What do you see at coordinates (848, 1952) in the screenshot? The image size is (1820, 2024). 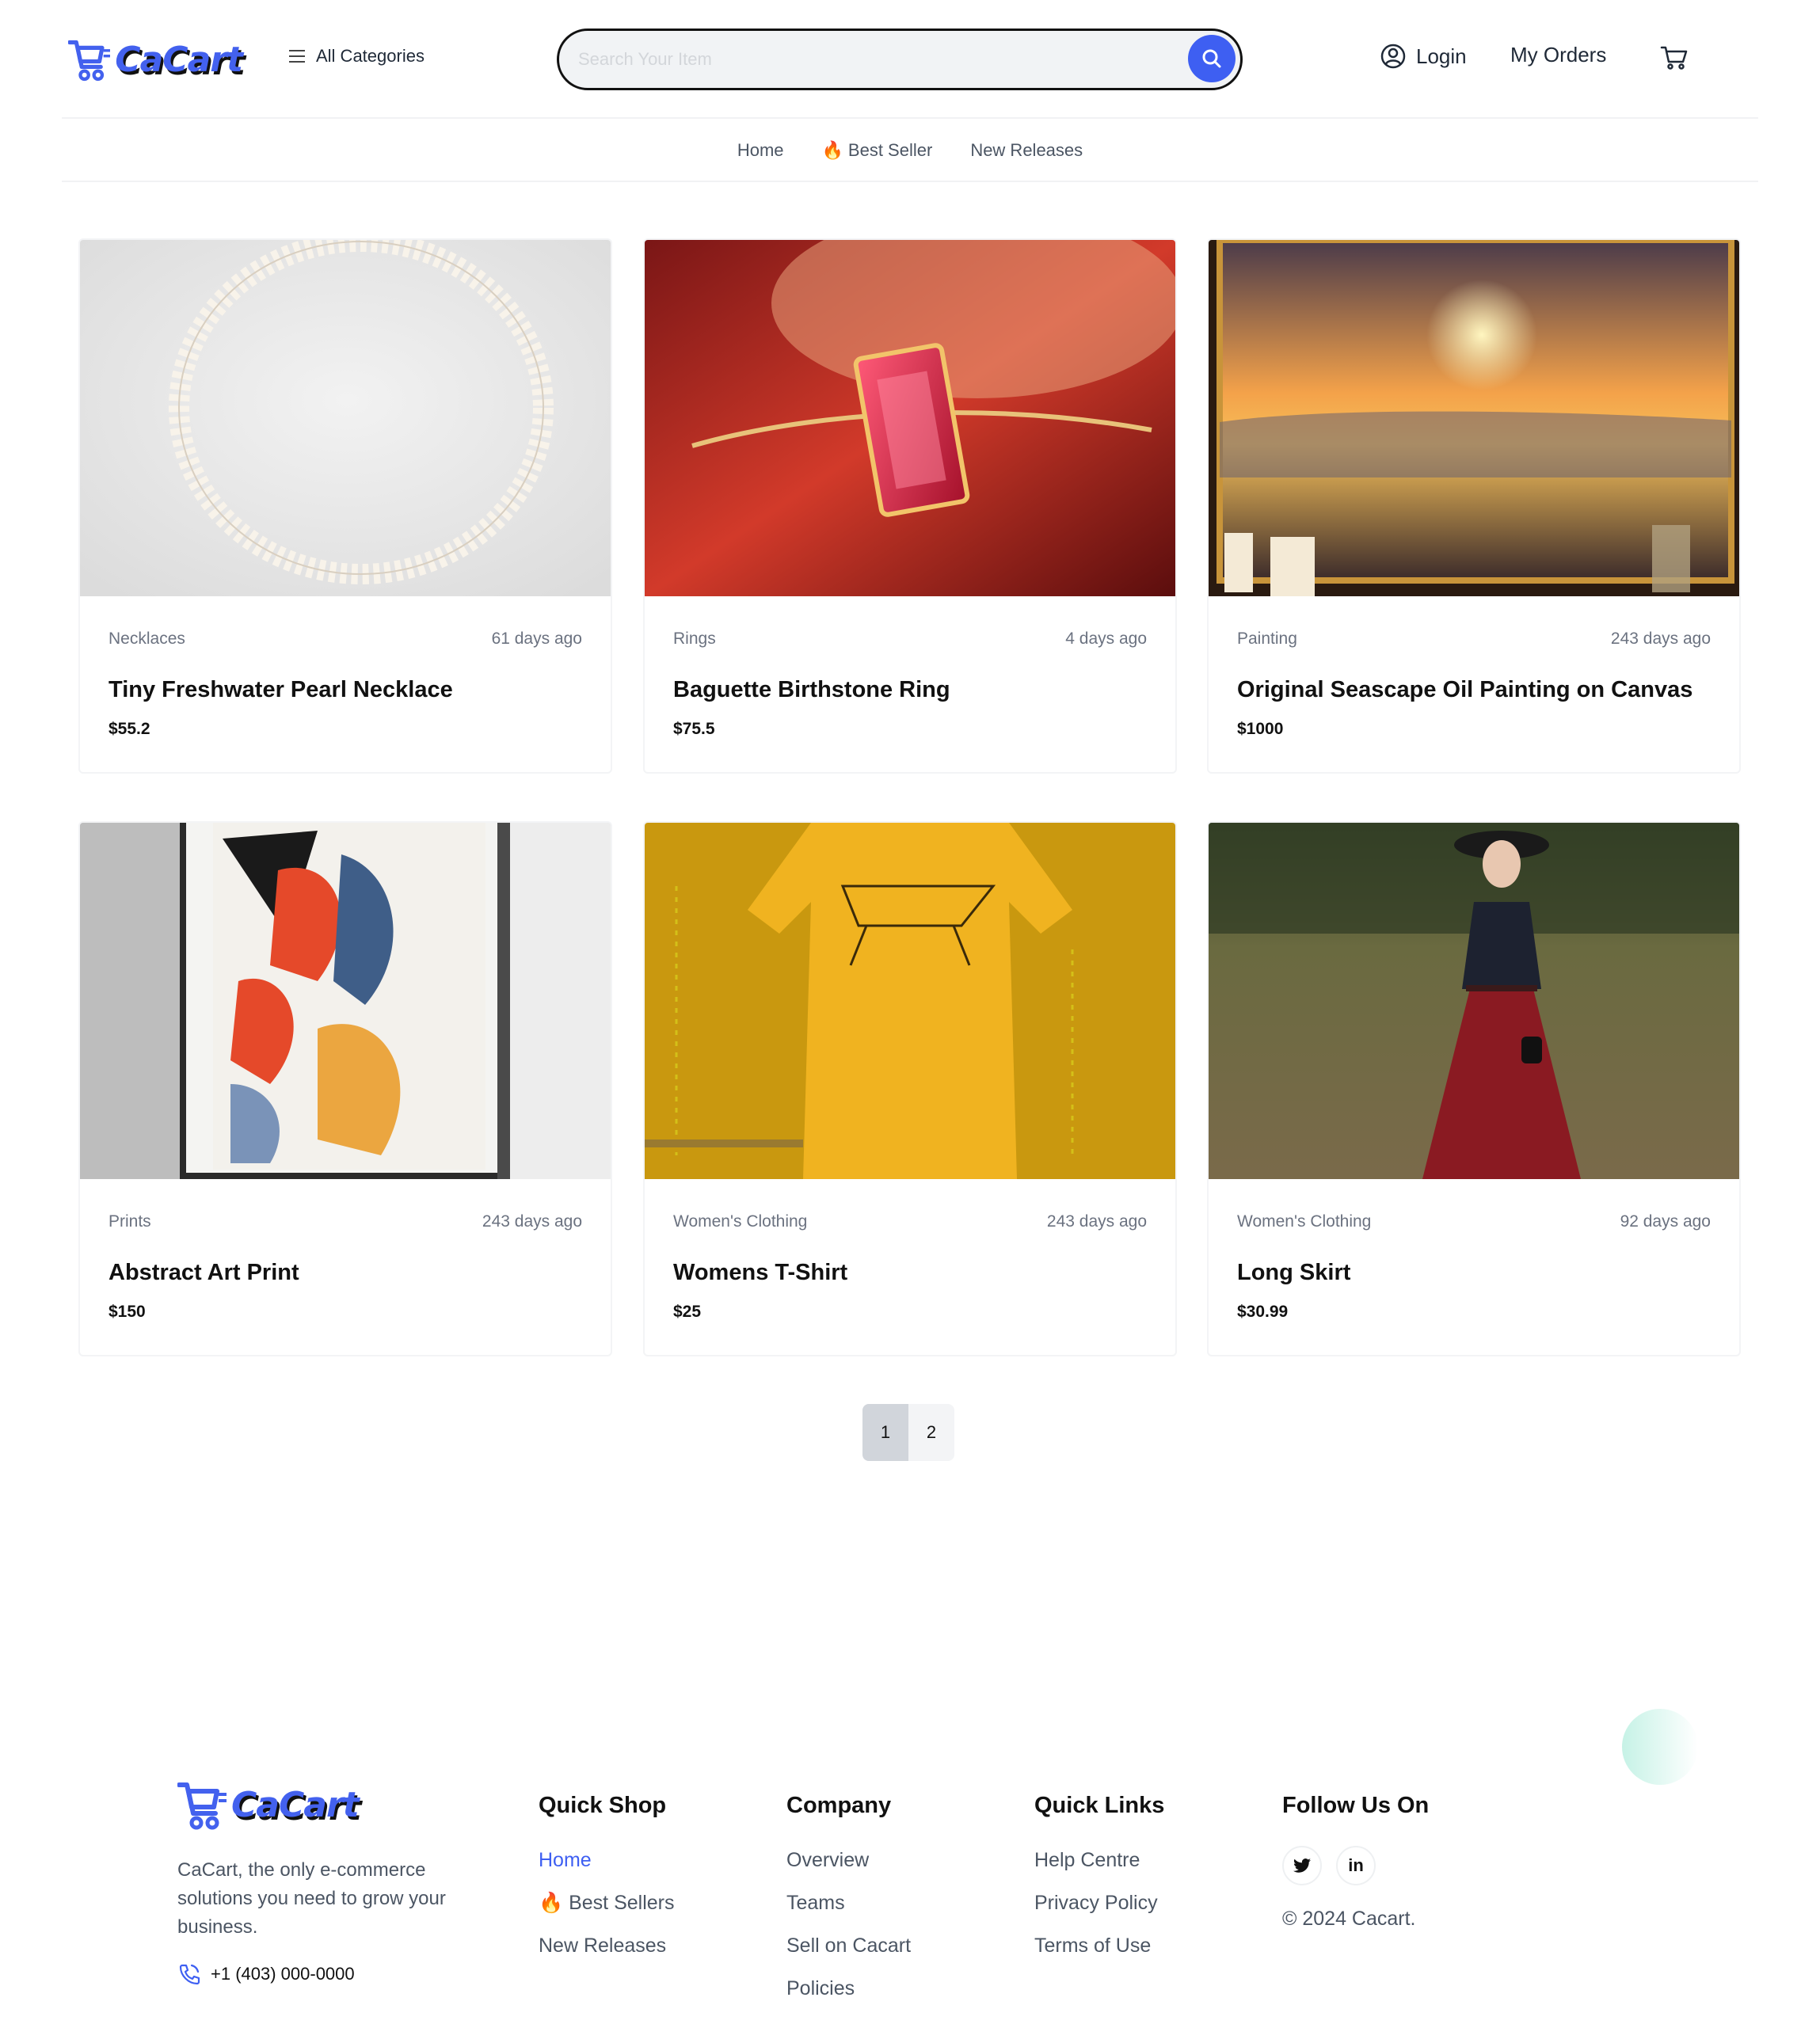 I see `footer-link-sell: Sell on Cacart` at bounding box center [848, 1952].